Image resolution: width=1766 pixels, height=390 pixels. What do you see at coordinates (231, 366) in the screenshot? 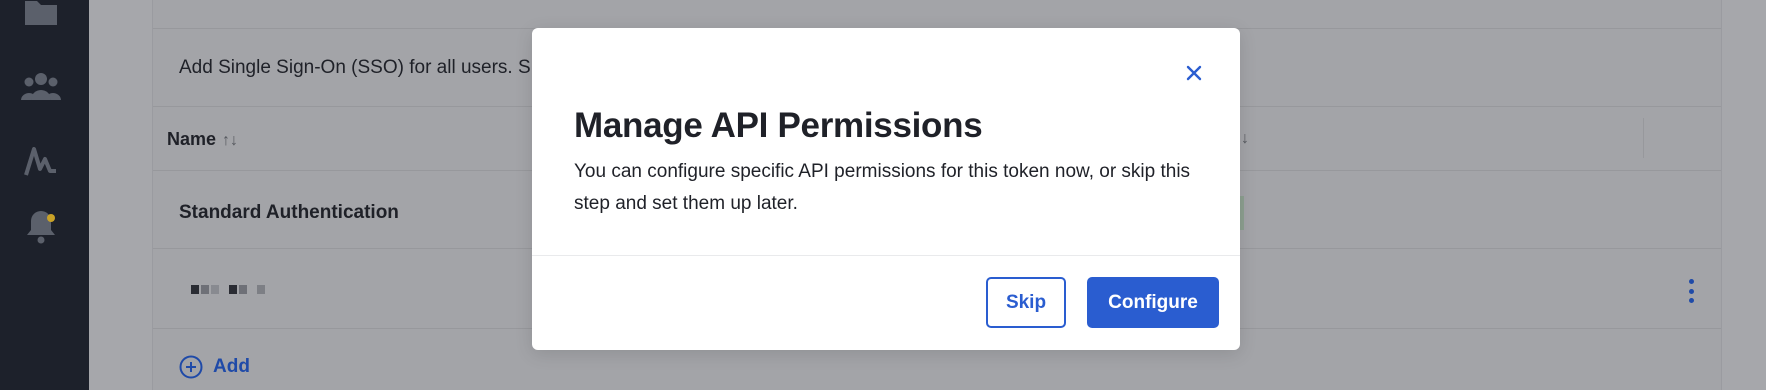
I see `add-label: Add` at bounding box center [231, 366].